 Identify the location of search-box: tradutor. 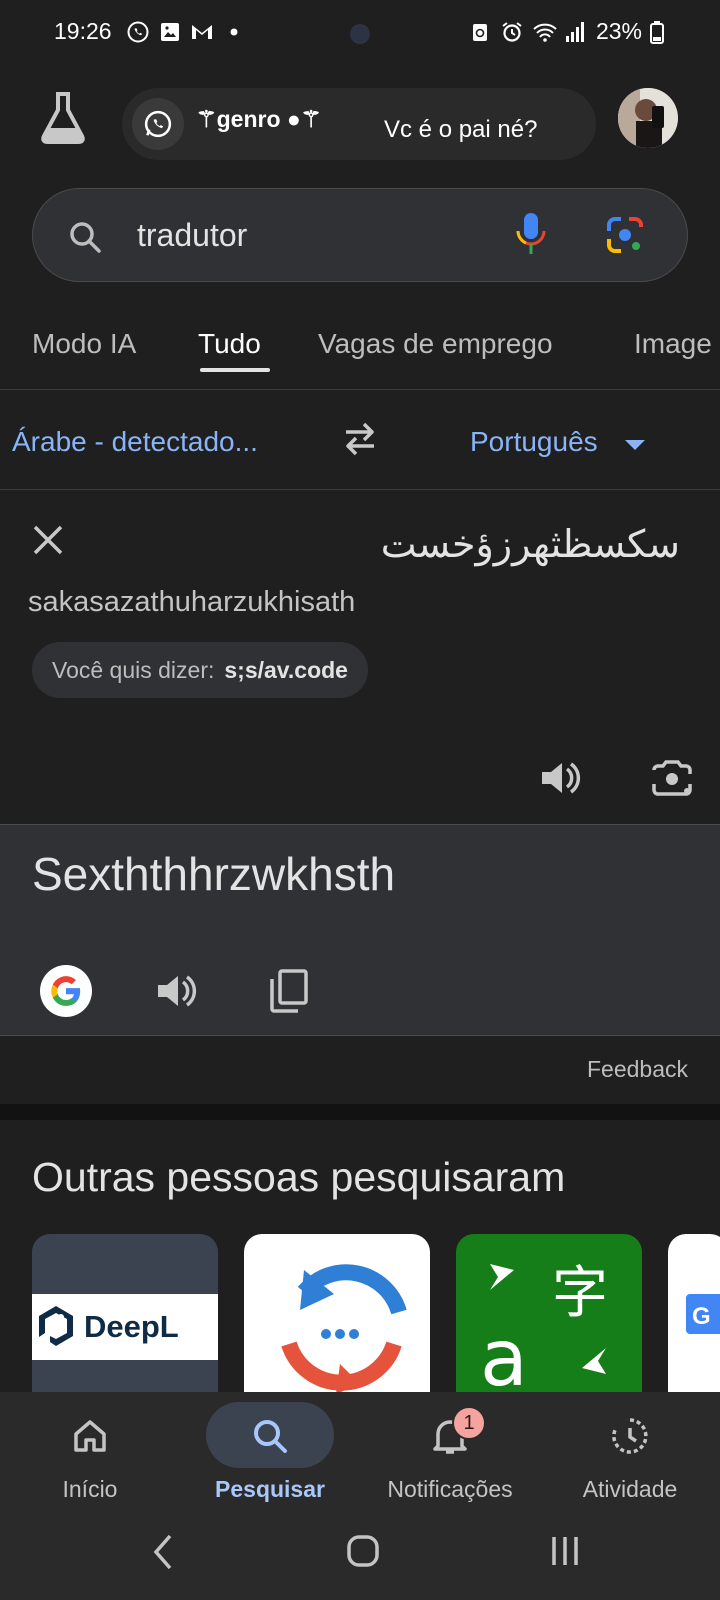
(360, 235).